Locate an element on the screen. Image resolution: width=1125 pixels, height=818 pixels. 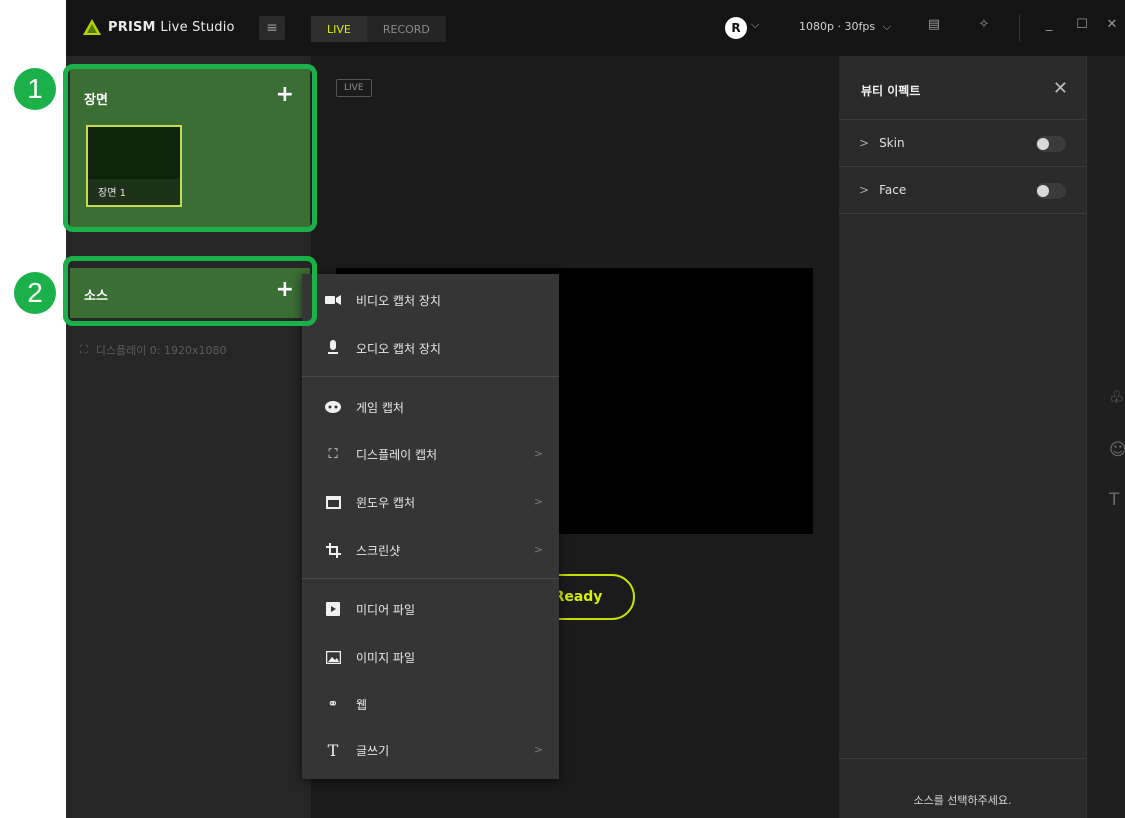
panel-footer: 소스를 선택하주세요. is located at coordinates (962, 788).